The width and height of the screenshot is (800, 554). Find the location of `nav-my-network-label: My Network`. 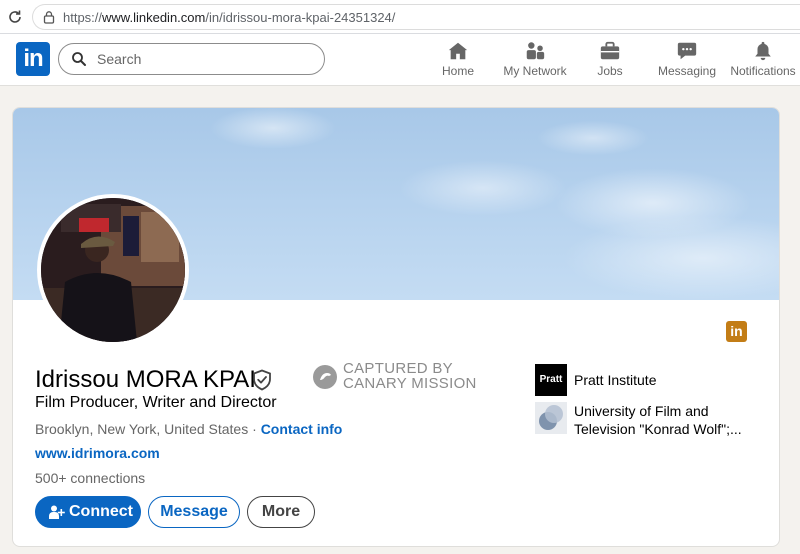

nav-my-network-label: My Network is located at coordinates (535, 71).